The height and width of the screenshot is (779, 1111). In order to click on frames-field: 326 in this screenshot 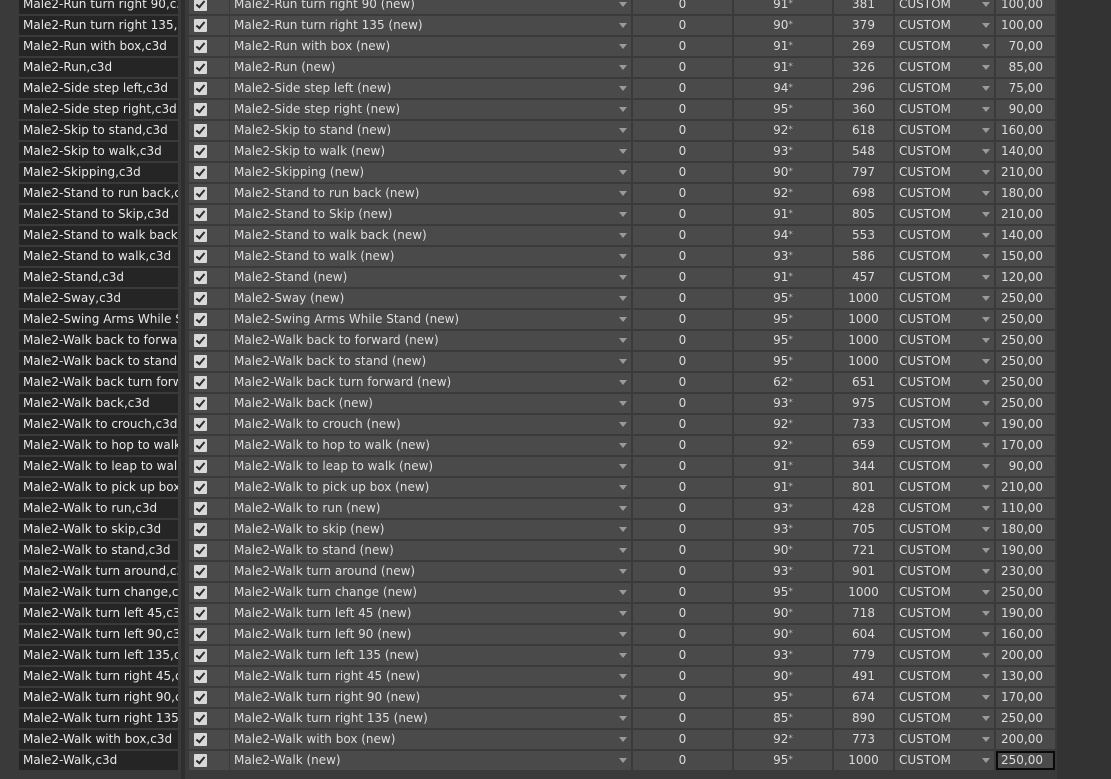, I will do `click(863, 67)`.